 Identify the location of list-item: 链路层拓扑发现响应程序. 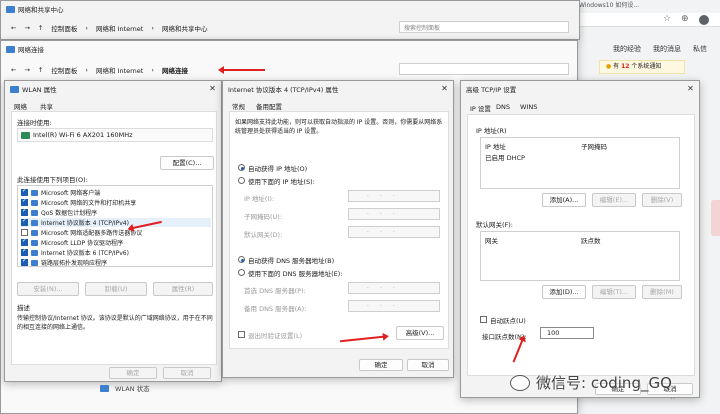
(64, 262).